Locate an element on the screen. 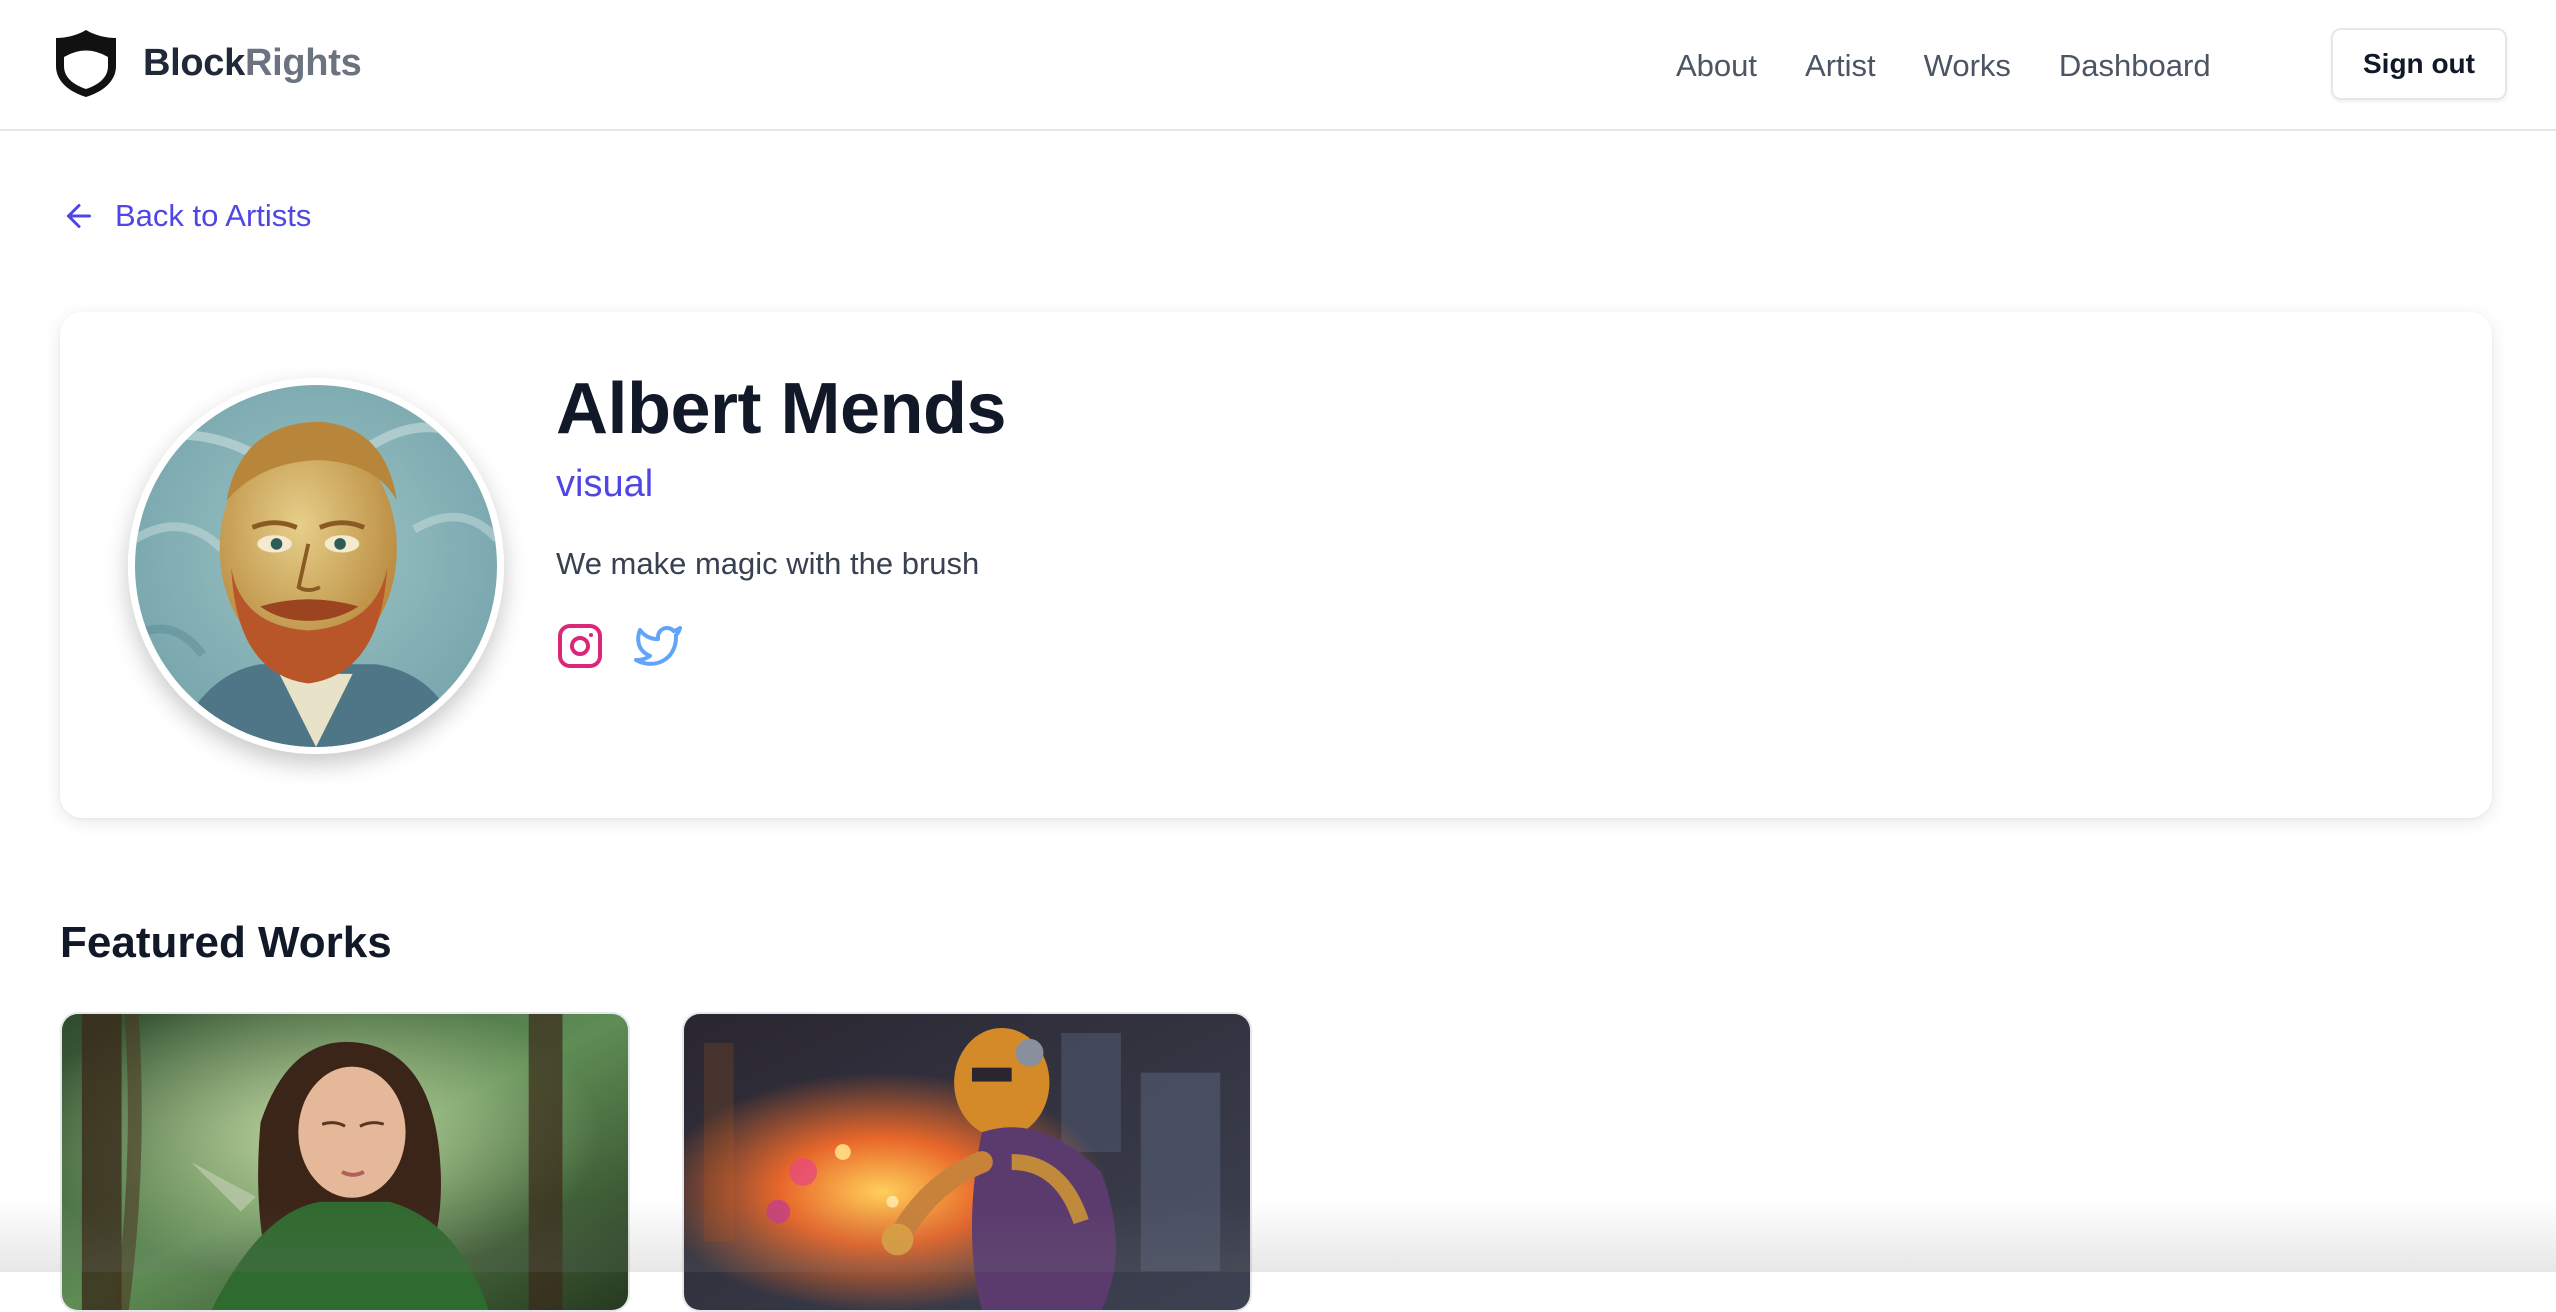  work-card-elf is located at coordinates (345, 1162).